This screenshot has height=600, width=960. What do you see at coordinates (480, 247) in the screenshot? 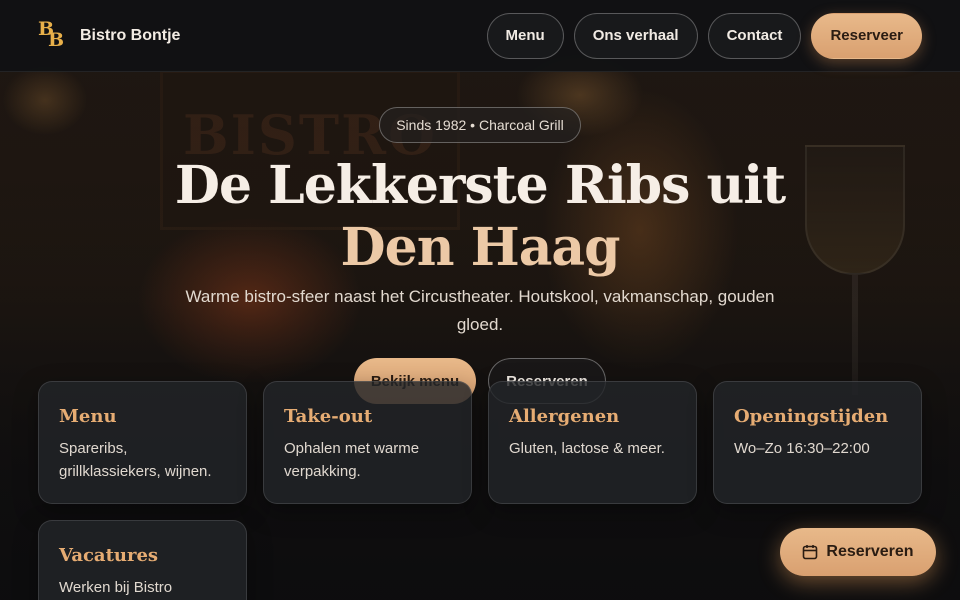
I see `hero-title-line2: Den Haag` at bounding box center [480, 247].